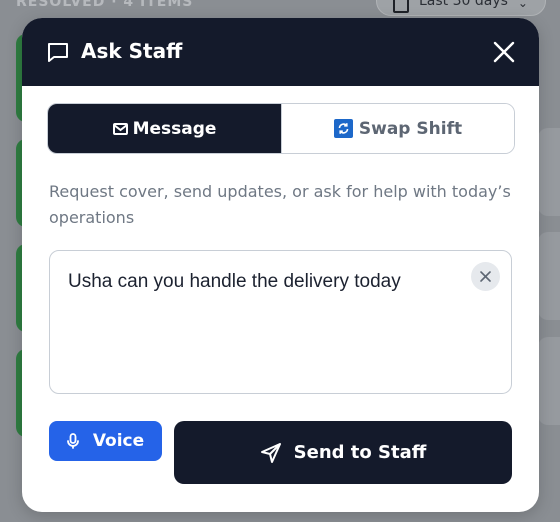 The image size is (560, 522). I want to click on tab-message-label: Message, so click(174, 128).